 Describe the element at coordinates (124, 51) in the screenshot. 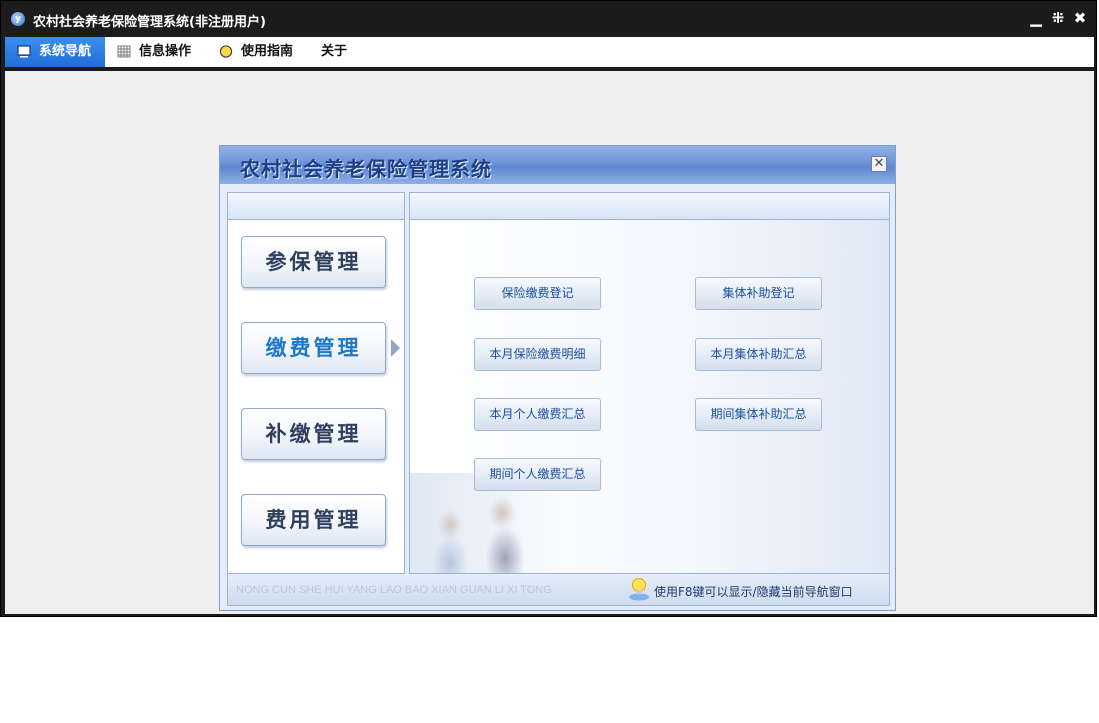

I see `grid-icon` at that location.